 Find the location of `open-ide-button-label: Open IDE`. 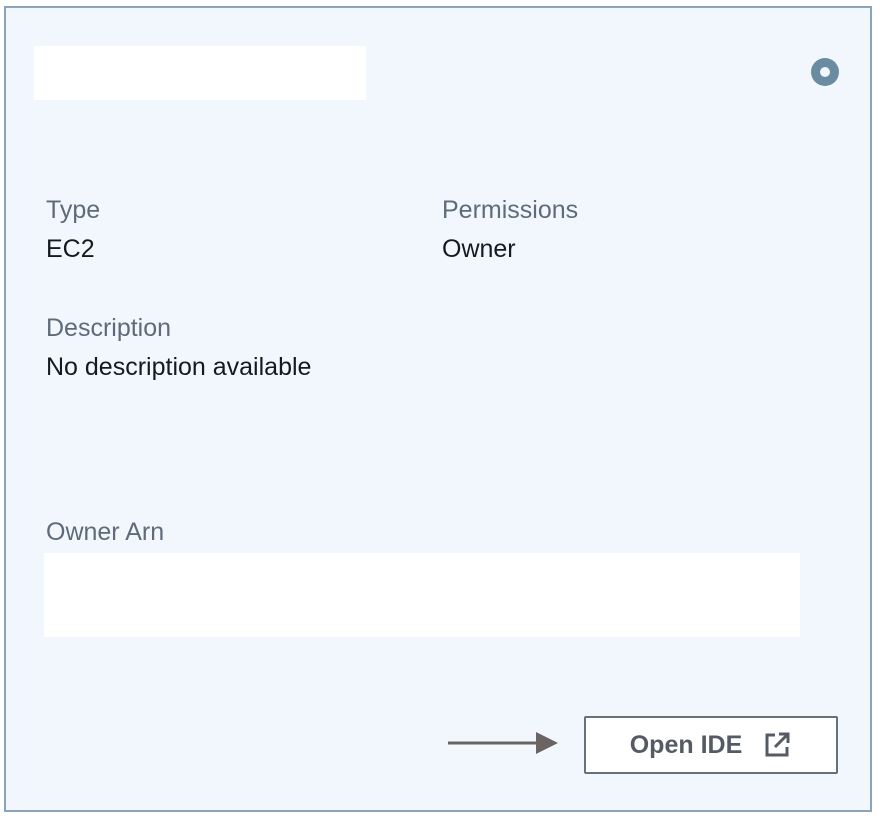

open-ide-button-label: Open IDE is located at coordinates (686, 744).